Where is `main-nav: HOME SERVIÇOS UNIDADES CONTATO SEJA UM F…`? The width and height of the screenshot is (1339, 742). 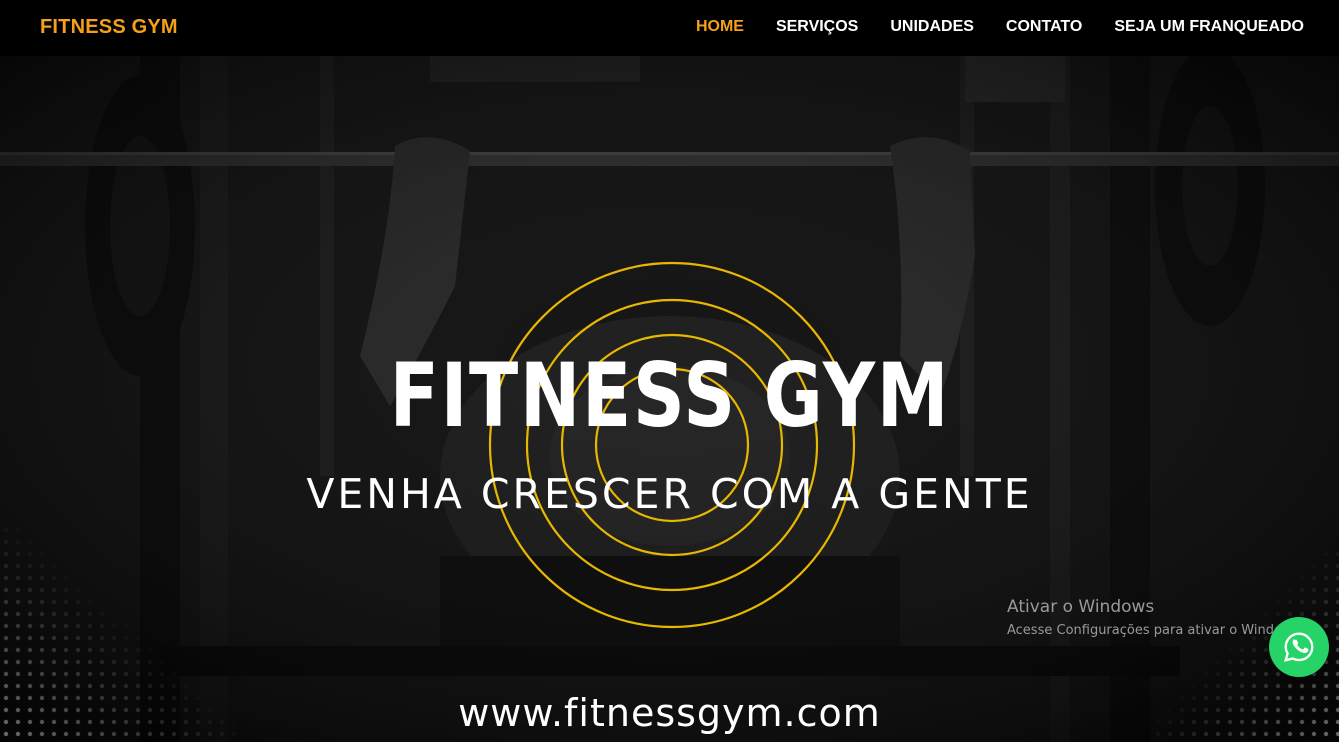 main-nav: HOME SERVIÇOS UNIDADES CONTATO SEJA UM F… is located at coordinates (1000, 27).